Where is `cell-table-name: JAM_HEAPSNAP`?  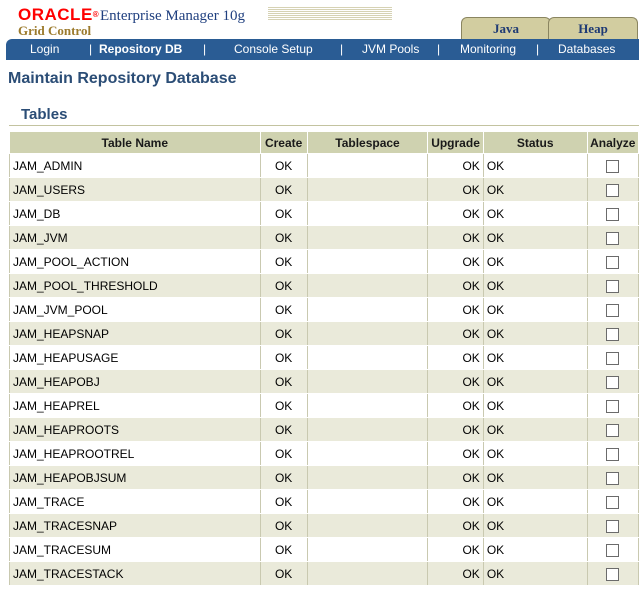
cell-table-name: JAM_HEAPSNAP is located at coordinates (135, 333).